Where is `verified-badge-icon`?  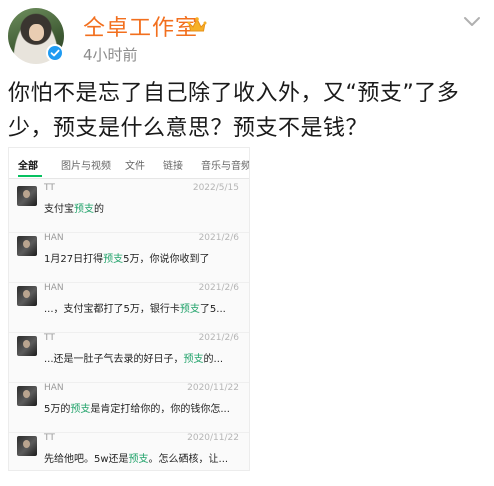 verified-badge-icon is located at coordinates (55, 53).